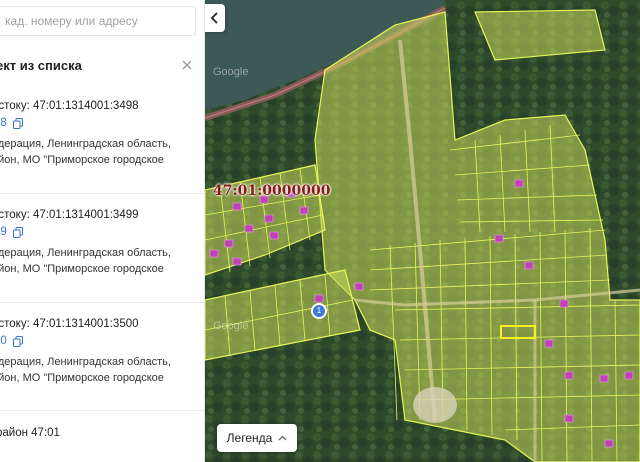  Describe the element at coordinates (187, 65) in the screenshot. I see `close-icon` at that location.